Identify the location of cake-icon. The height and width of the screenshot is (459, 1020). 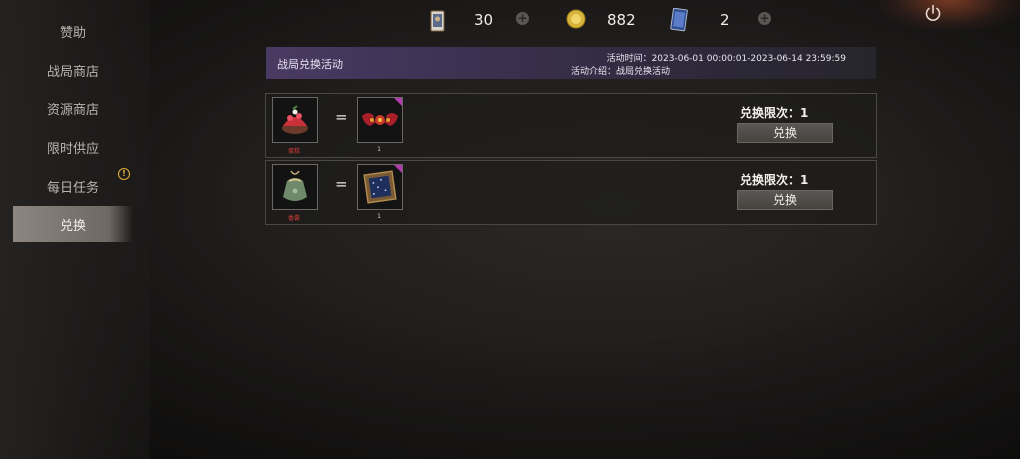
(295, 119).